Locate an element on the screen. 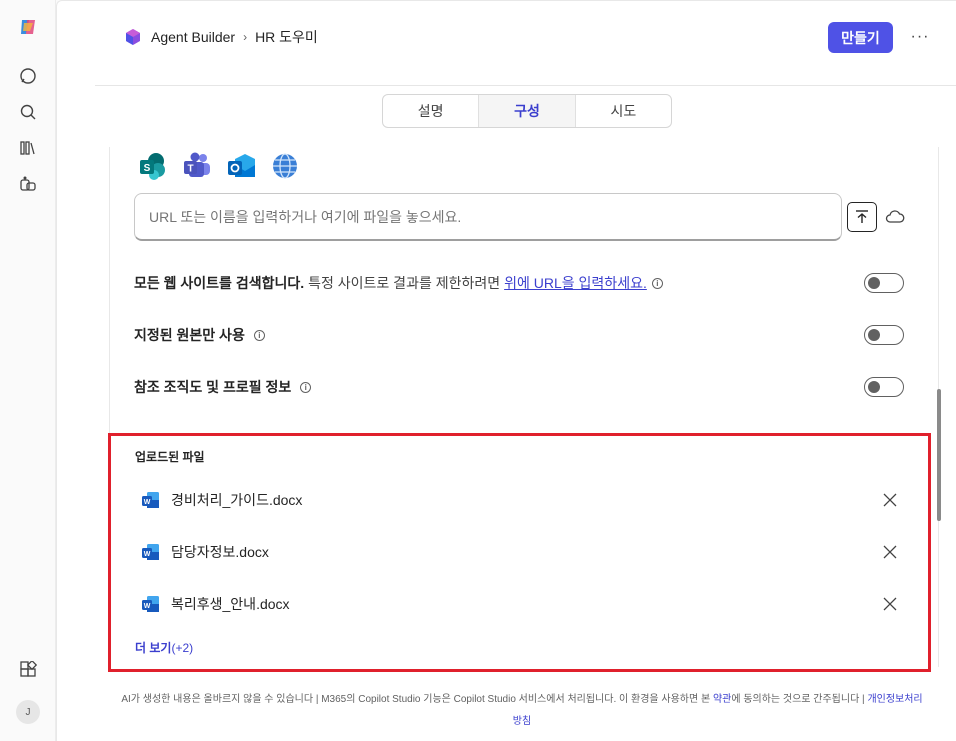  file-name: 경비처리_가이드.docx is located at coordinates (237, 500).